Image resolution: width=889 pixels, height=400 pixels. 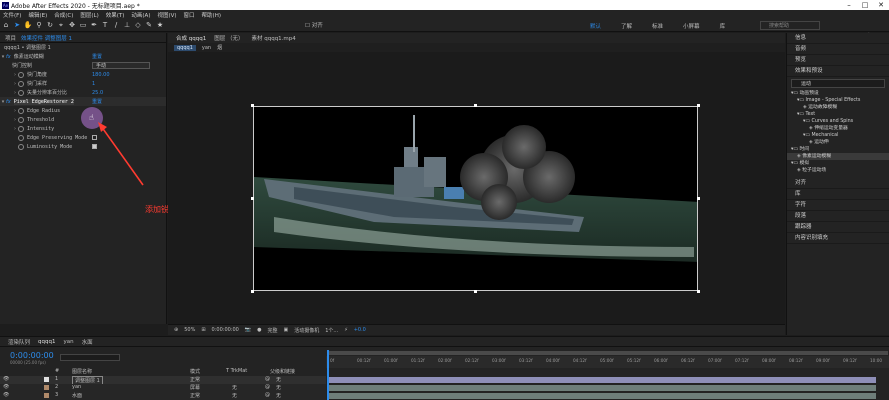 What do you see at coordinates (46, 38) in the screenshot?
I see `tab-effect-controls: 效果控件 调整图层 1` at bounding box center [46, 38].